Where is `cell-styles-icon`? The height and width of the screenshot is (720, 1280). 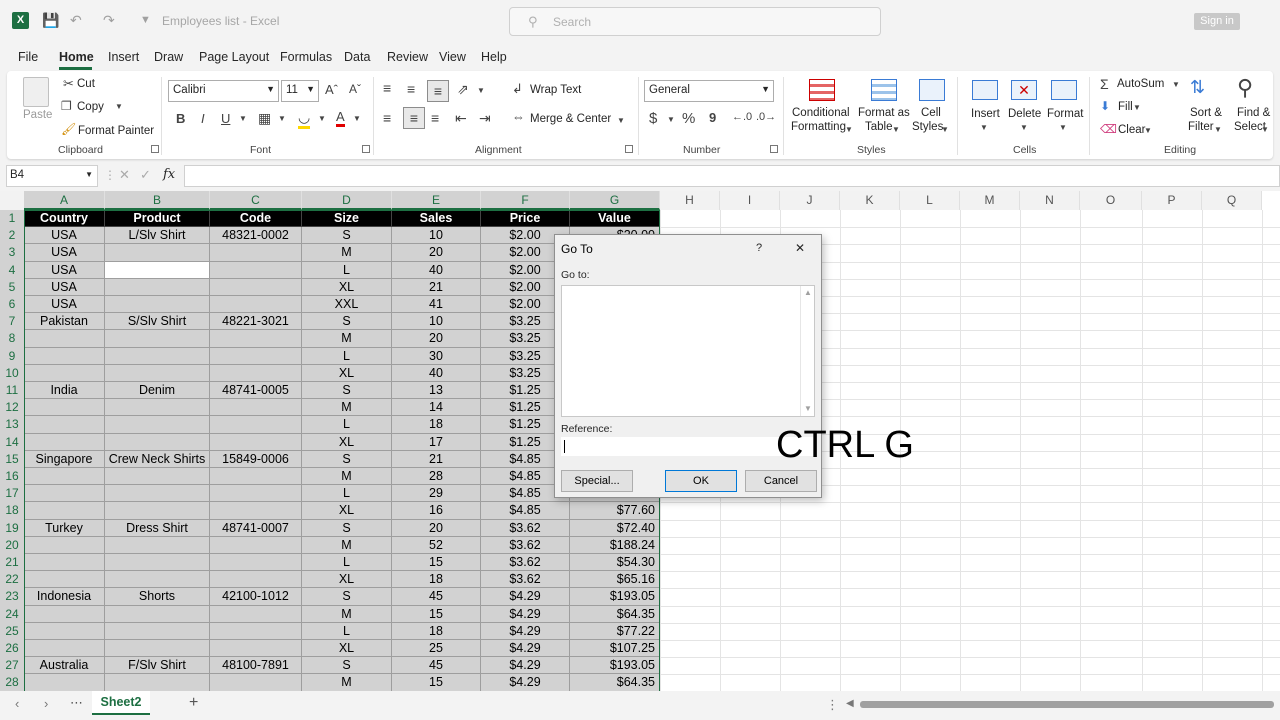
cell-styles-icon is located at coordinates (932, 90).